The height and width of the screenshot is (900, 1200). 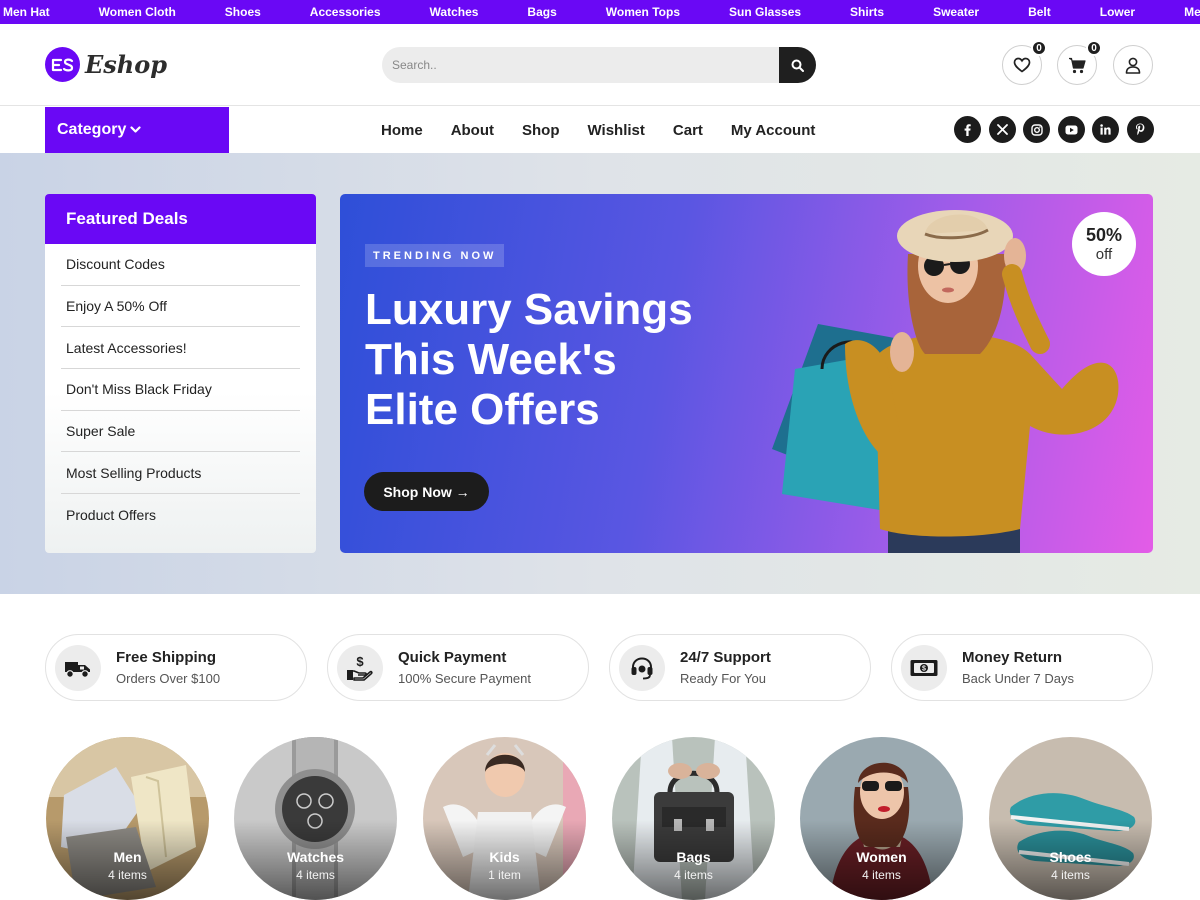 What do you see at coordinates (452, 657) in the screenshot?
I see `feature-title: Quick Payment` at bounding box center [452, 657].